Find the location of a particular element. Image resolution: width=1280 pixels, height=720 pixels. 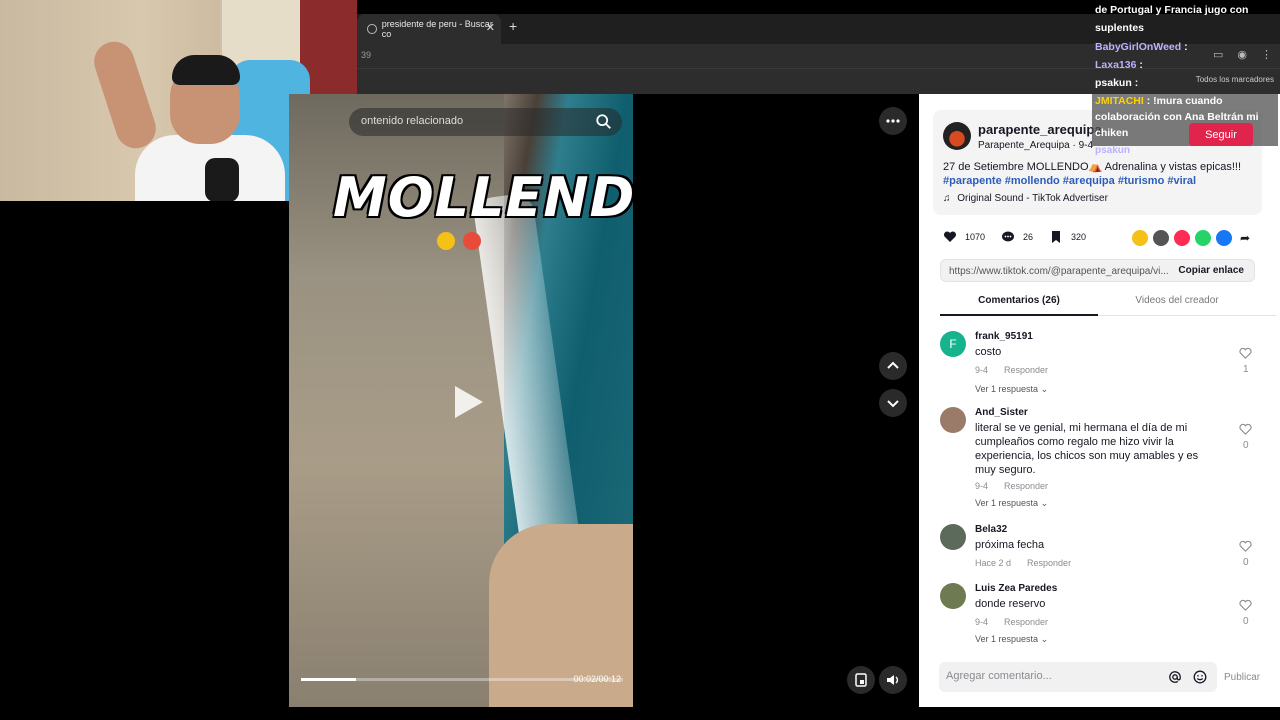

close-tab-icon: ✕ is located at coordinates (490, 27).